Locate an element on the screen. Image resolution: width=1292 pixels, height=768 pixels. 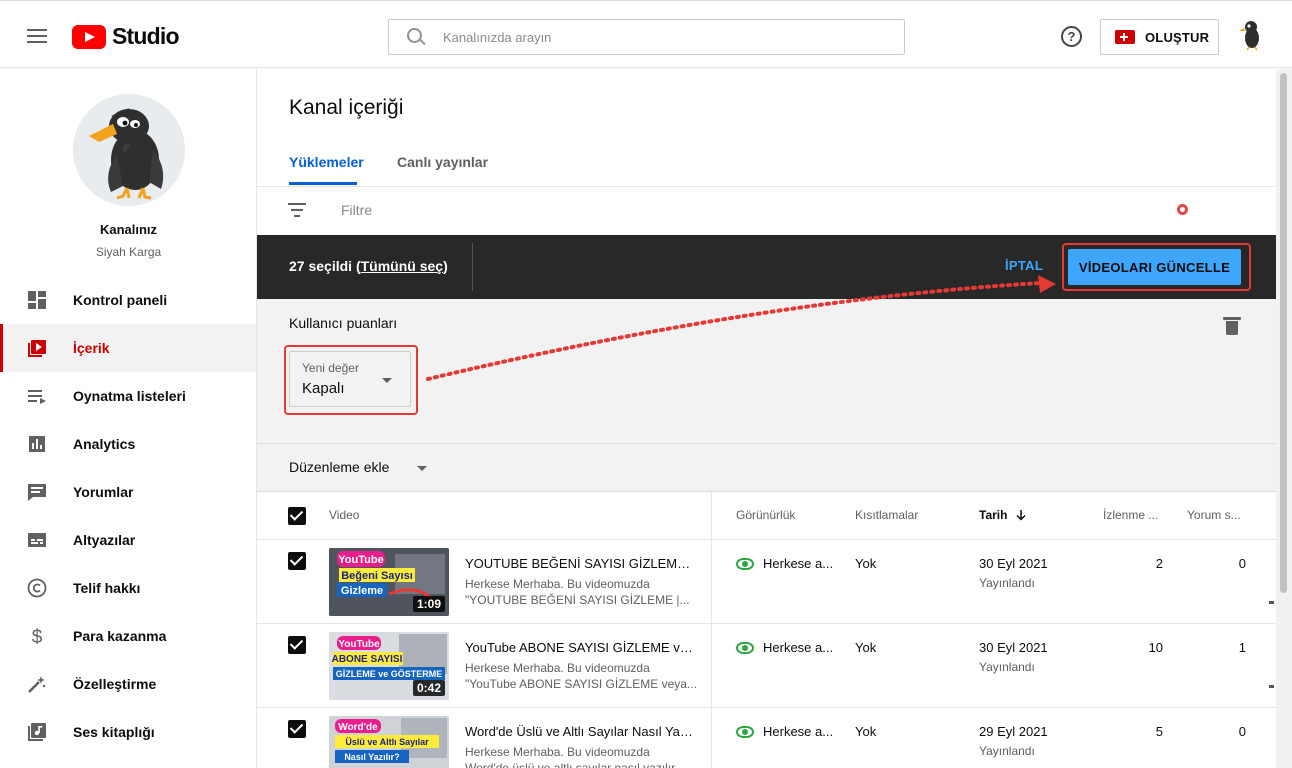
views-count: 10 is located at coordinates (1155, 647).